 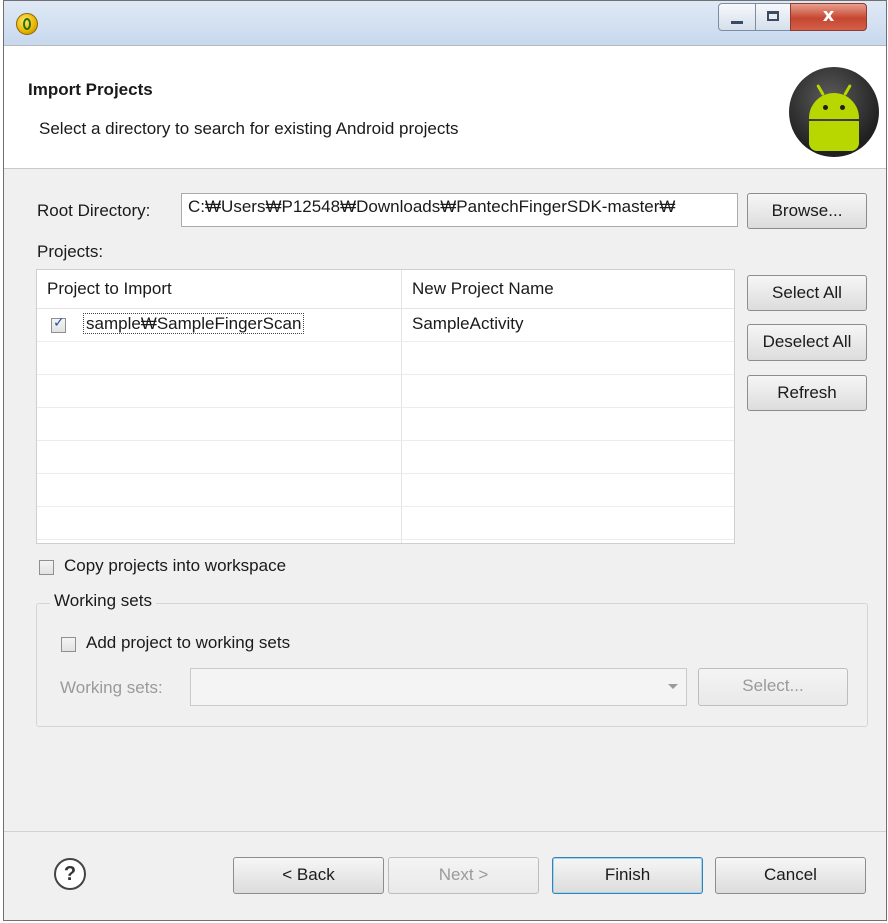 What do you see at coordinates (188, 643) in the screenshot?
I see `add-to-working-sets-label: Add project to working sets` at bounding box center [188, 643].